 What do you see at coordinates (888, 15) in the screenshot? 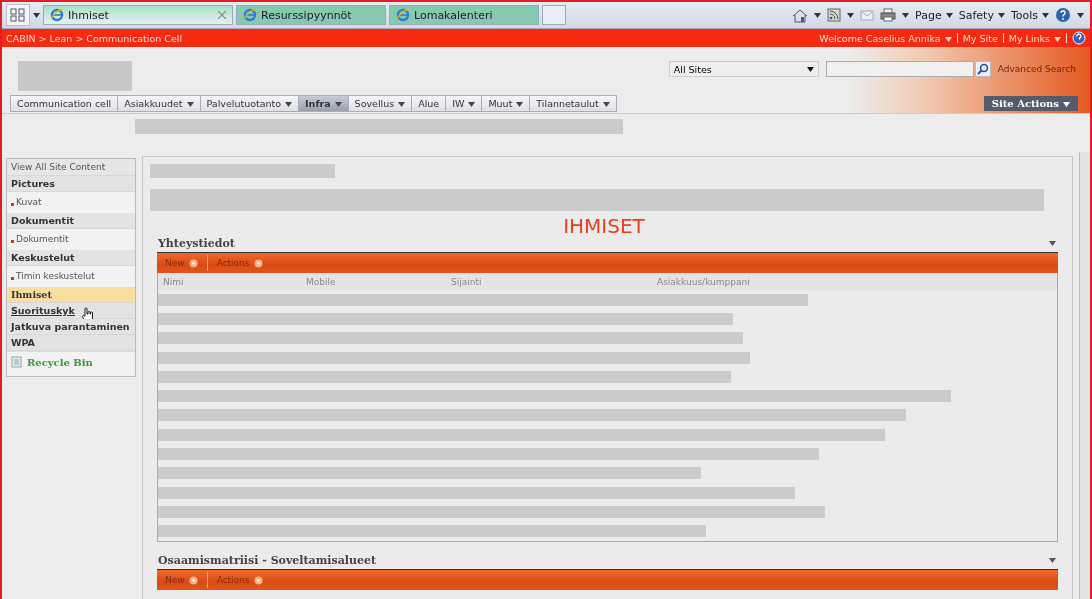
I see `printer-icon` at bounding box center [888, 15].